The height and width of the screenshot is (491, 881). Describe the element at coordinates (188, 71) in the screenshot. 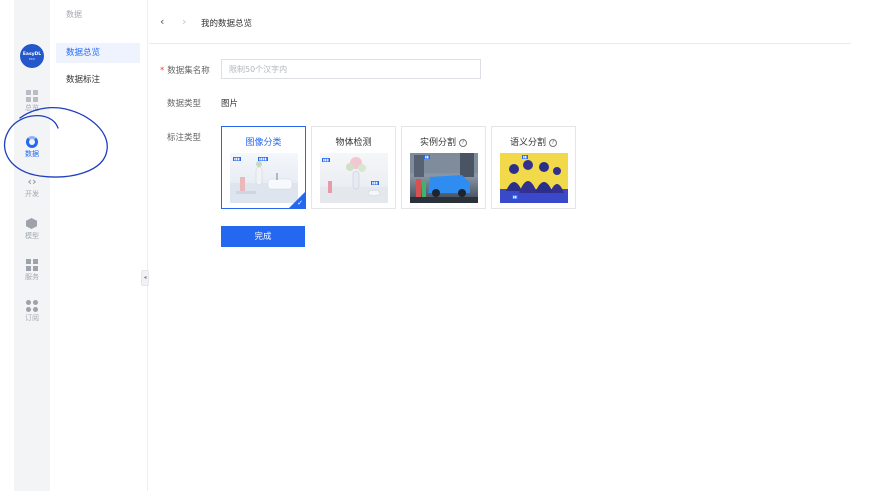

I see `dataset-name-label-text: 数据集名称` at that location.